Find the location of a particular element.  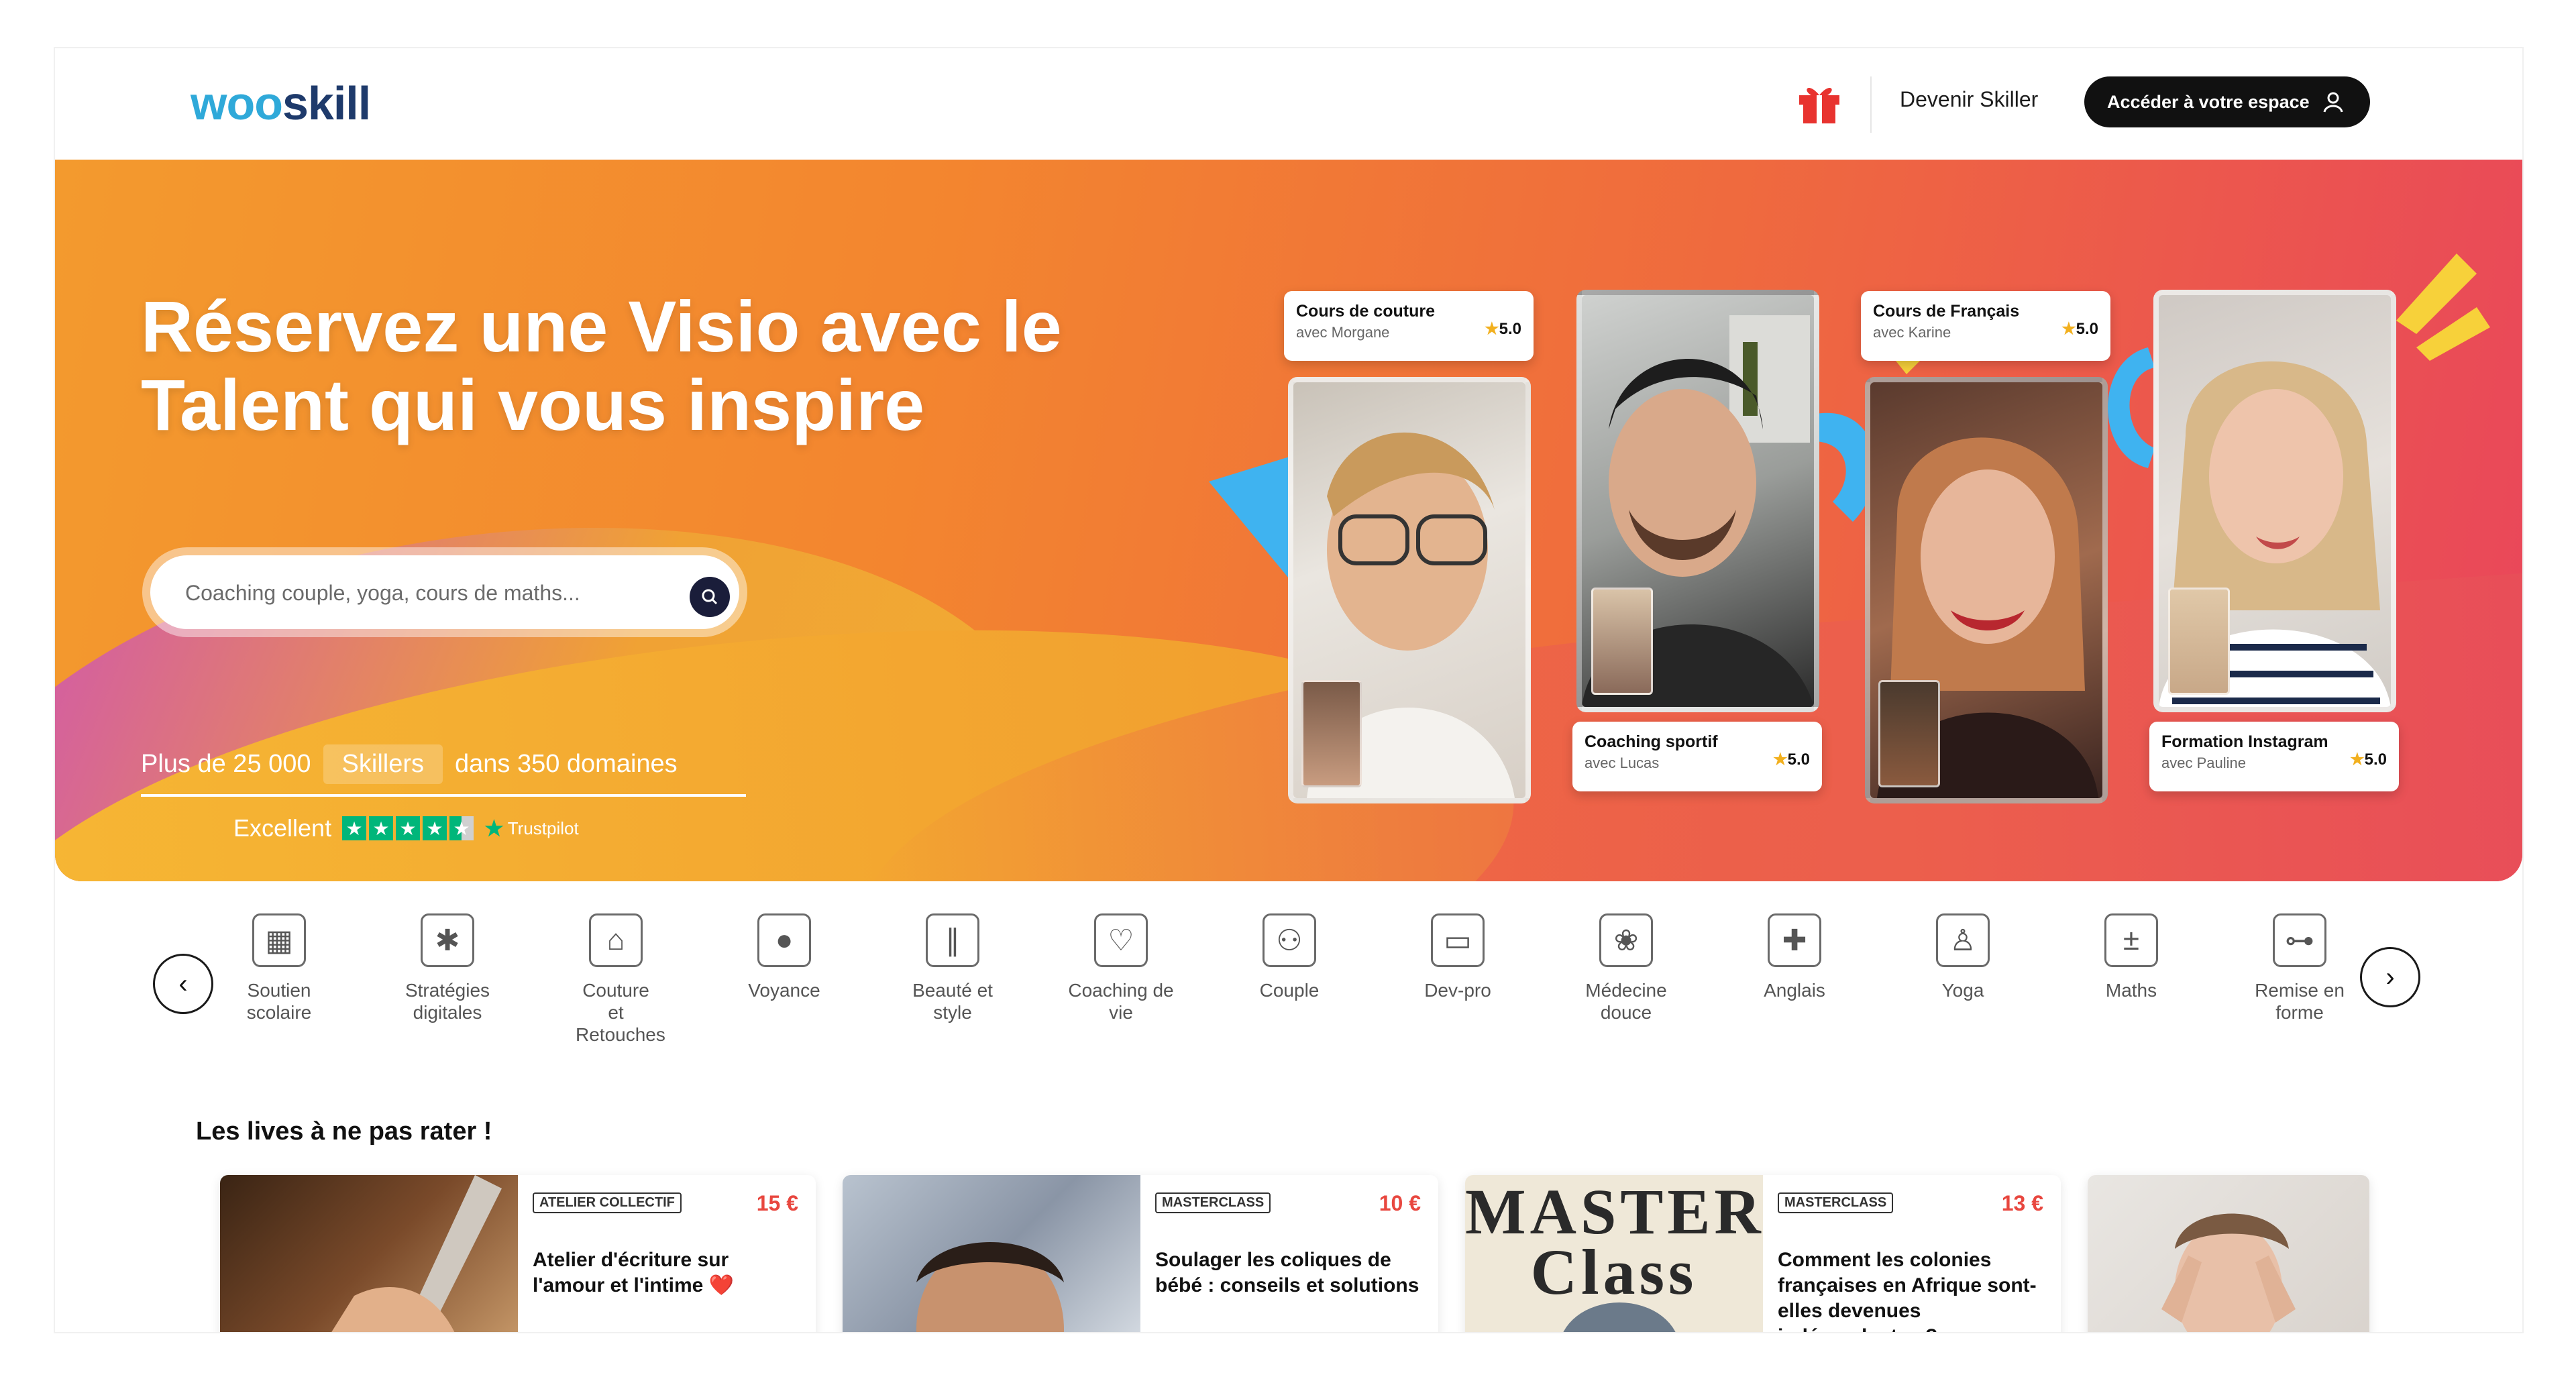

sewing-machine-icon: ⌂ is located at coordinates (616, 940).